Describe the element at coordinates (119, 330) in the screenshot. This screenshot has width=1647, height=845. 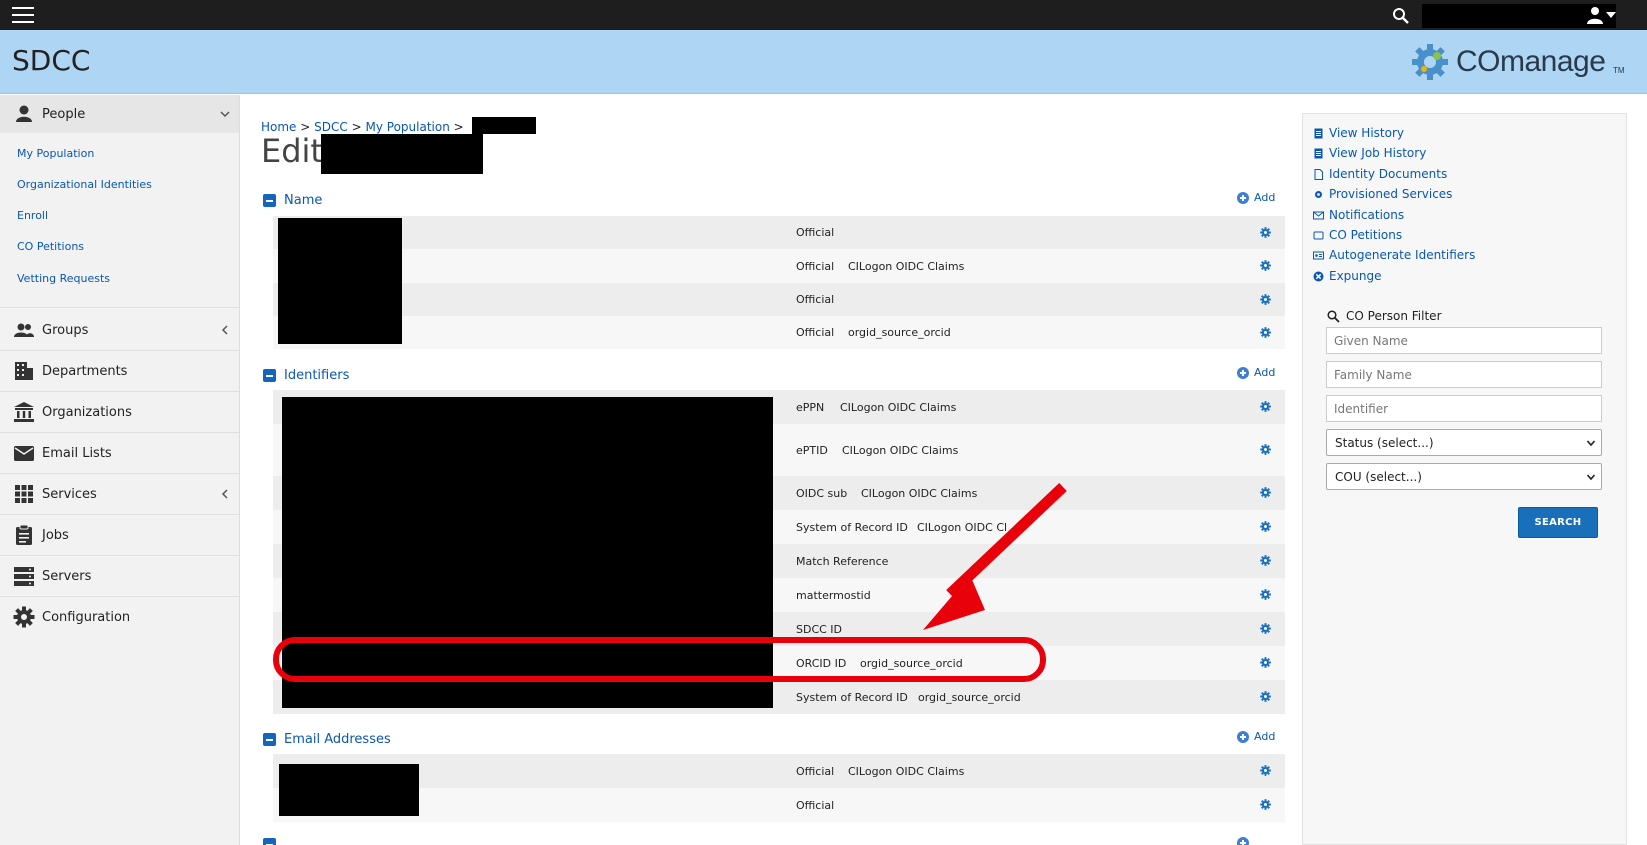
I see `sidebar-item-groups: Groups` at that location.